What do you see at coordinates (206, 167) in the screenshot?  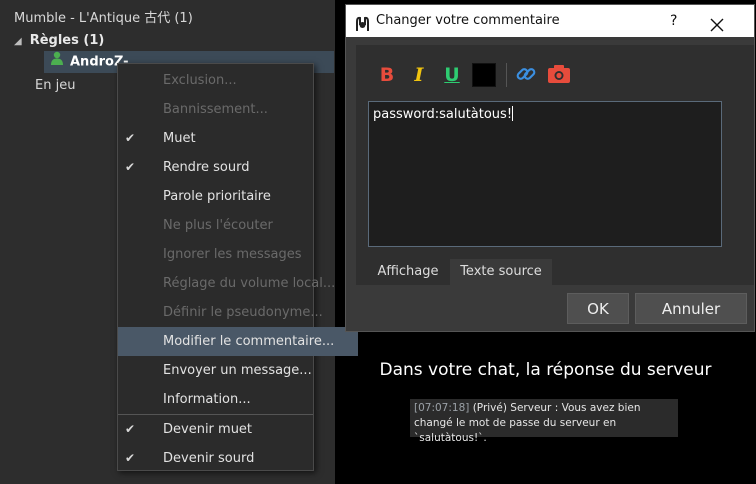 I see `menu-item-label: Rendre sourd` at bounding box center [206, 167].